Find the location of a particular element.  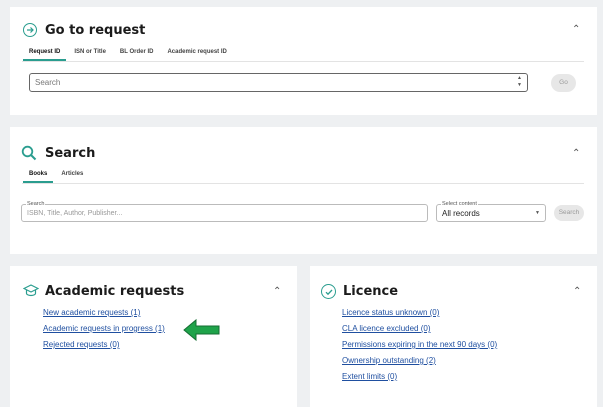

arrow-right-circle-icon is located at coordinates (30, 30).